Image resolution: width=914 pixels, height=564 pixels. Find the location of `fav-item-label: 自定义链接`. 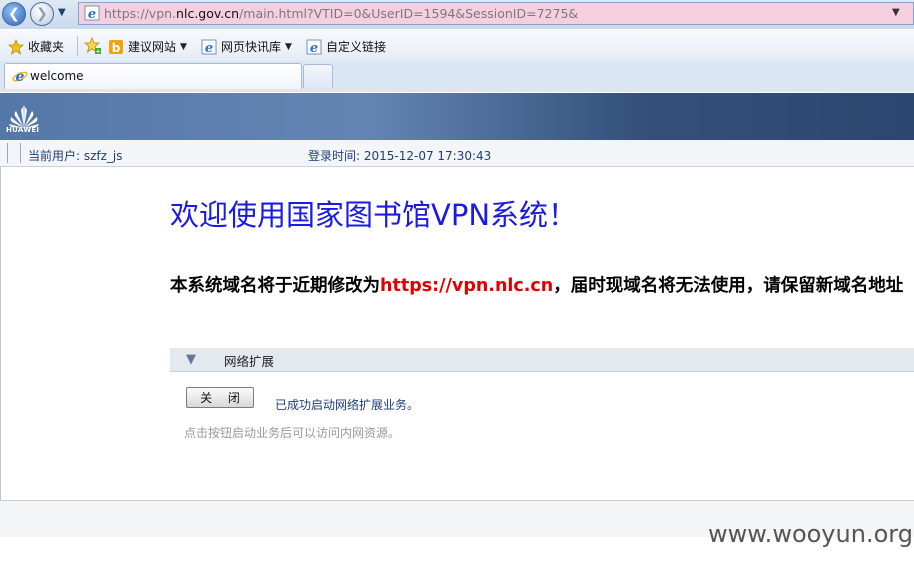

fav-item-label: 自定义链接 is located at coordinates (356, 47).